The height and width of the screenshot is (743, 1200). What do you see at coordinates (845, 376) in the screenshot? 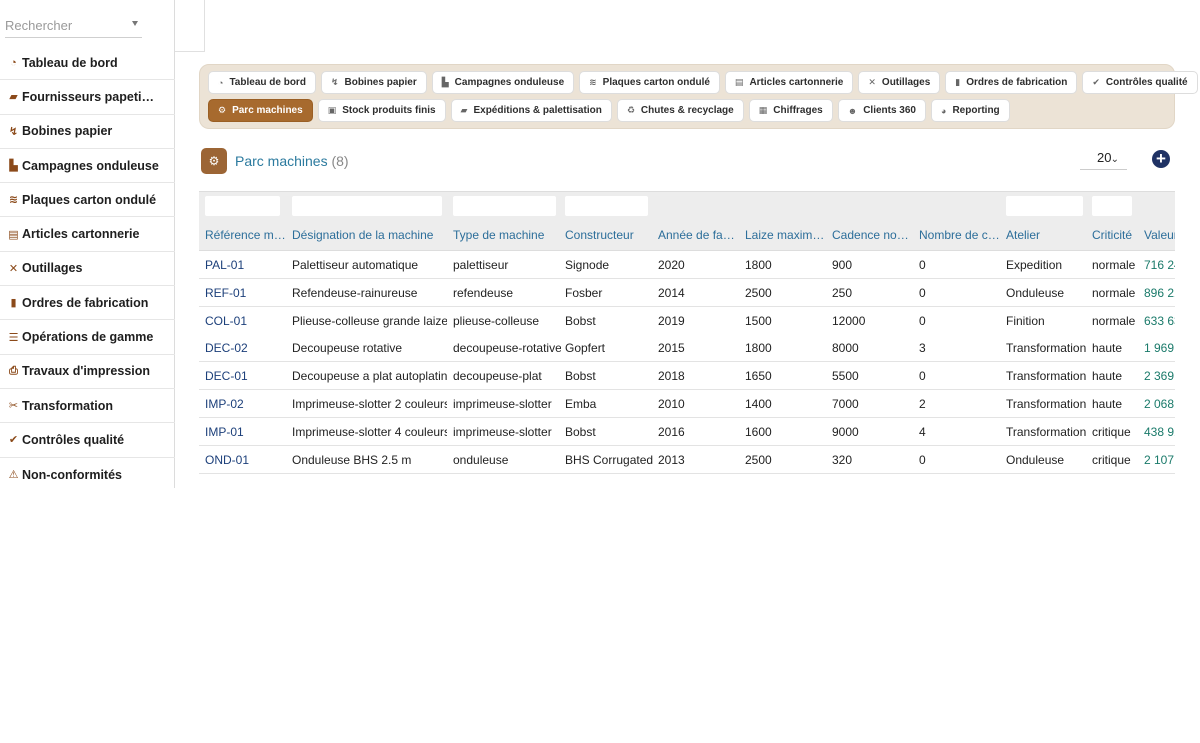
I see `table-cell: 5500` at bounding box center [845, 376].